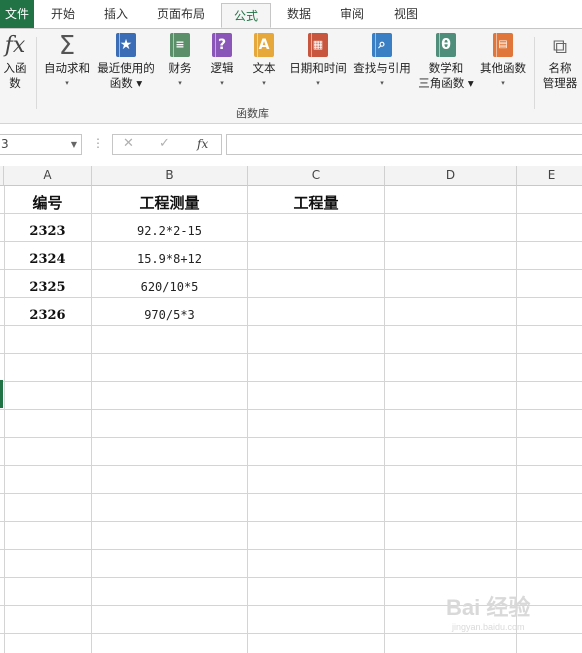  I want to click on text-functions-label: 文本, so click(264, 68).